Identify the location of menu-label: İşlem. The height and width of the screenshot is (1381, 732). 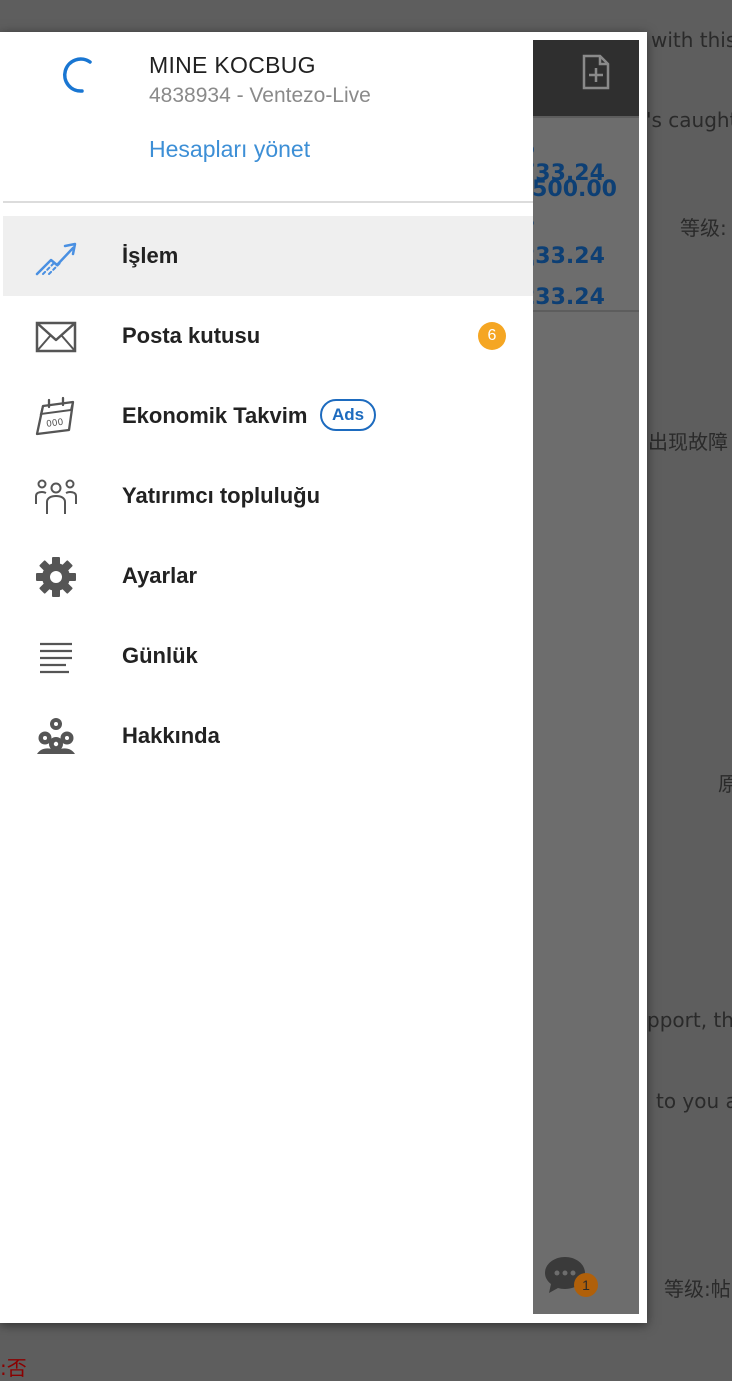
(150, 255).